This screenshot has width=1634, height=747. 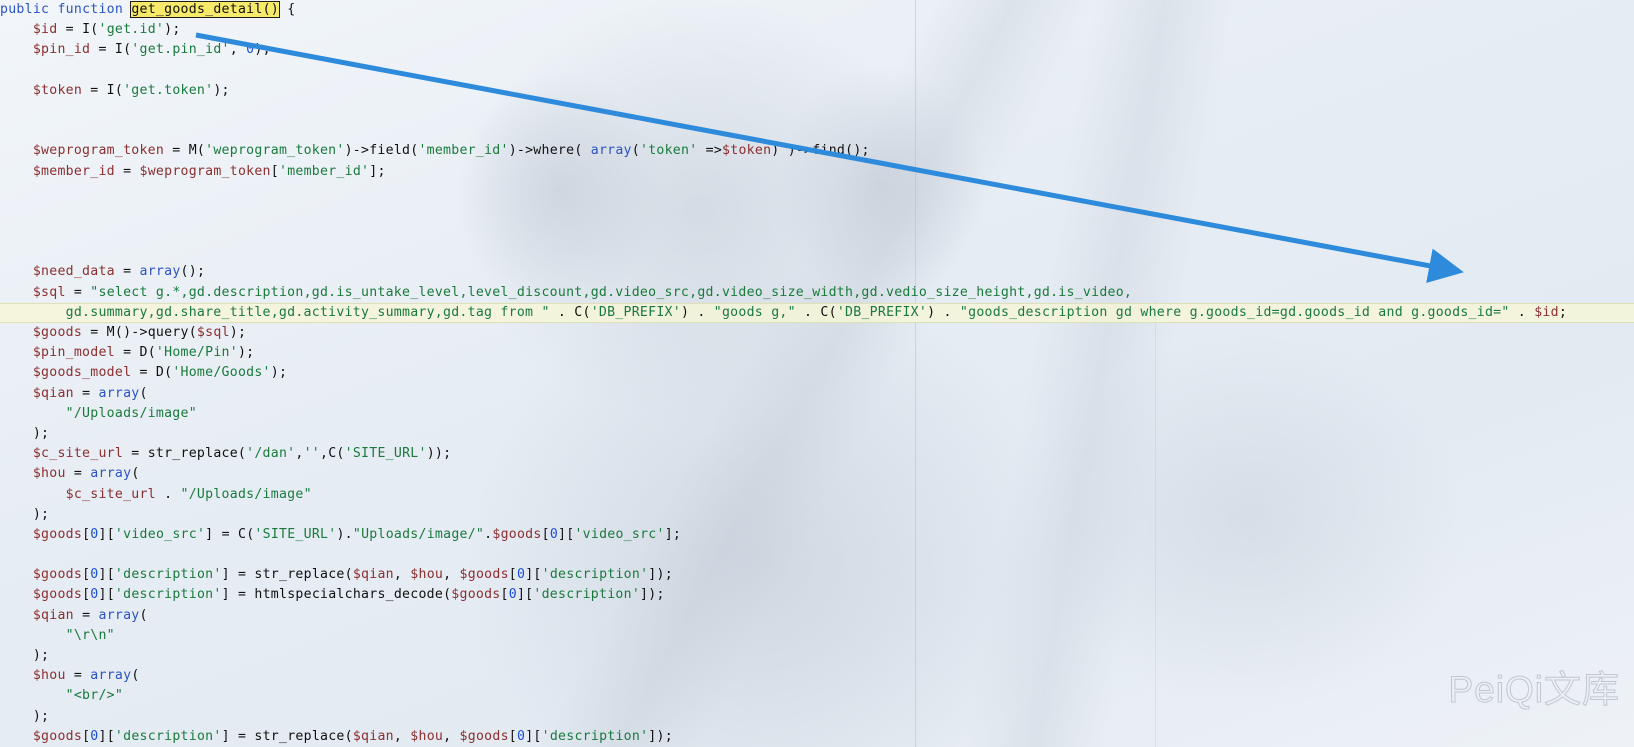 What do you see at coordinates (817, 353) in the screenshot?
I see `code-line: $pin_model = D('Home/Pin');` at bounding box center [817, 353].